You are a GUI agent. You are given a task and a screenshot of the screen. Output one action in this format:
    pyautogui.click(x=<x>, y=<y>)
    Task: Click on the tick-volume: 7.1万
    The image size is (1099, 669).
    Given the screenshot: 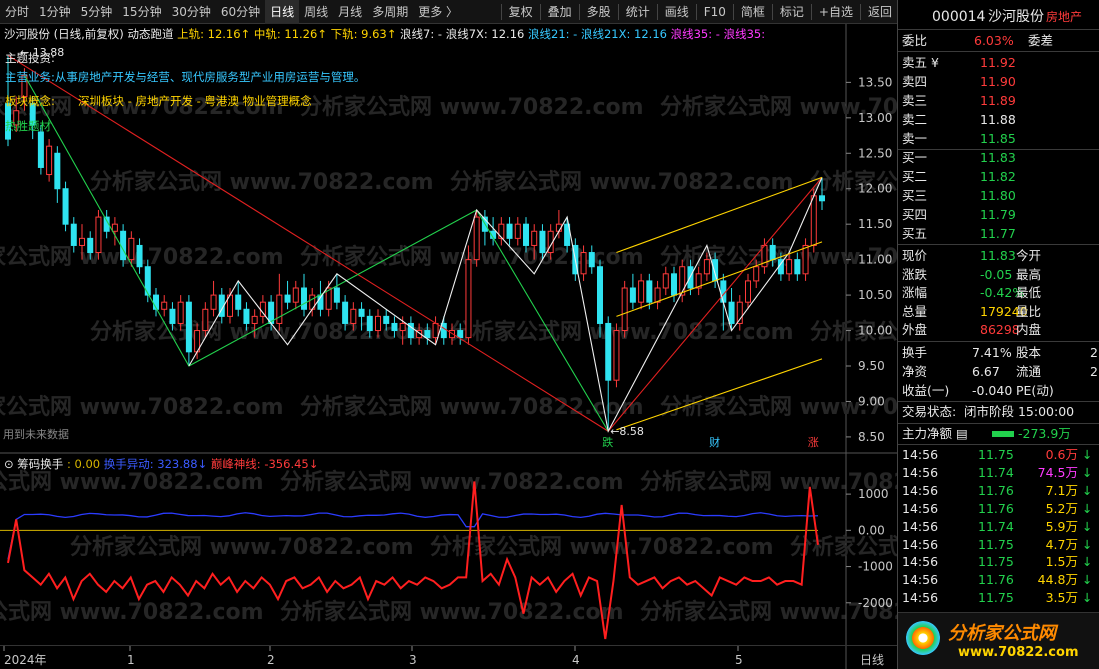 What is the action you would take?
    pyautogui.click(x=1061, y=490)
    